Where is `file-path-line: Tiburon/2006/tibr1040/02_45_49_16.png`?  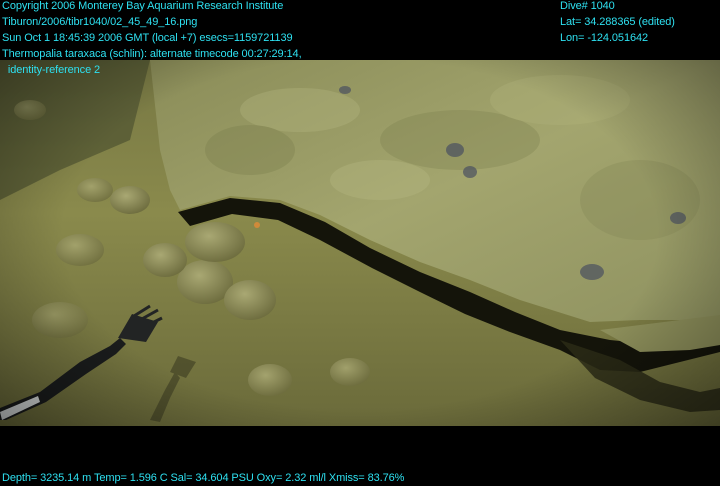 file-path-line: Tiburon/2006/tibr1040/02_45_49_16.png is located at coordinates (100, 22).